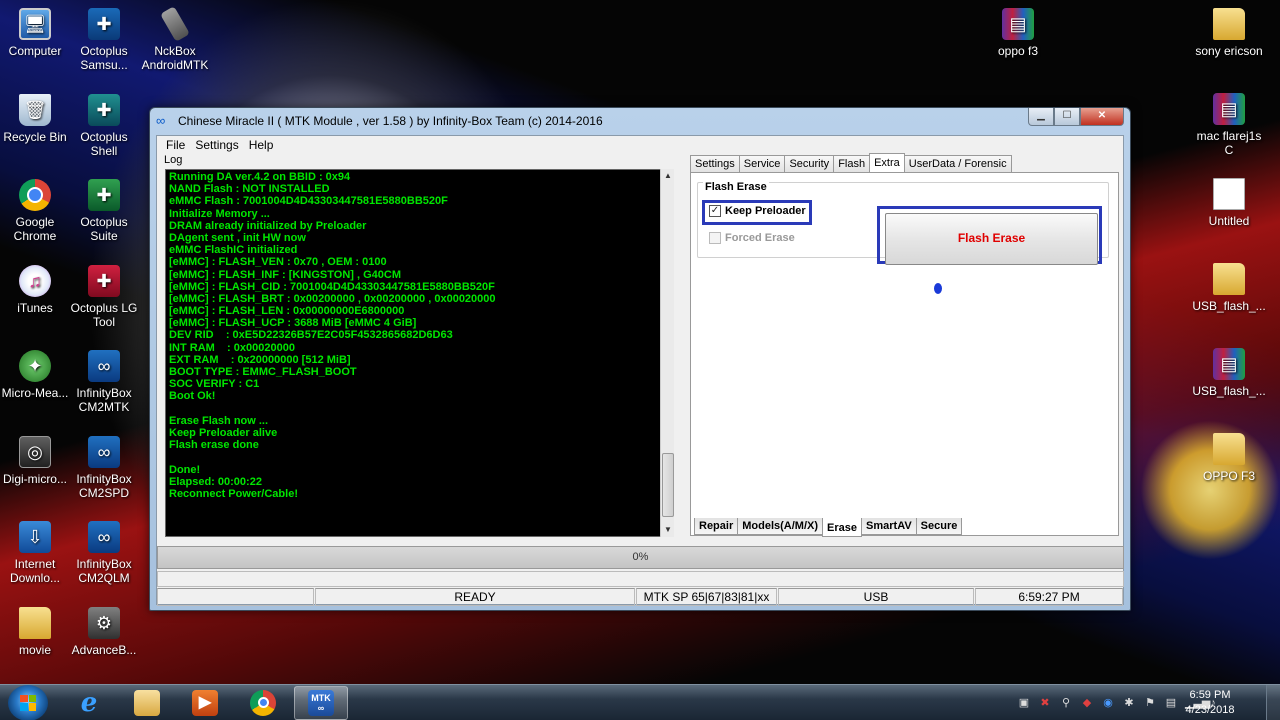  I want to click on scroll-up-arrow-icon: ▲, so click(668, 176).